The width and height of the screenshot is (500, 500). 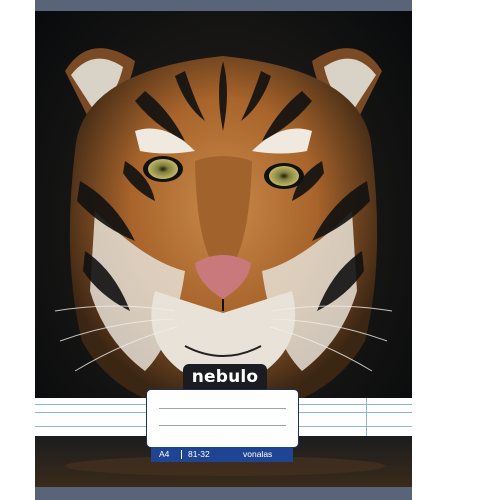 I want to click on ruling-type: vonalas, so click(x=258, y=454).